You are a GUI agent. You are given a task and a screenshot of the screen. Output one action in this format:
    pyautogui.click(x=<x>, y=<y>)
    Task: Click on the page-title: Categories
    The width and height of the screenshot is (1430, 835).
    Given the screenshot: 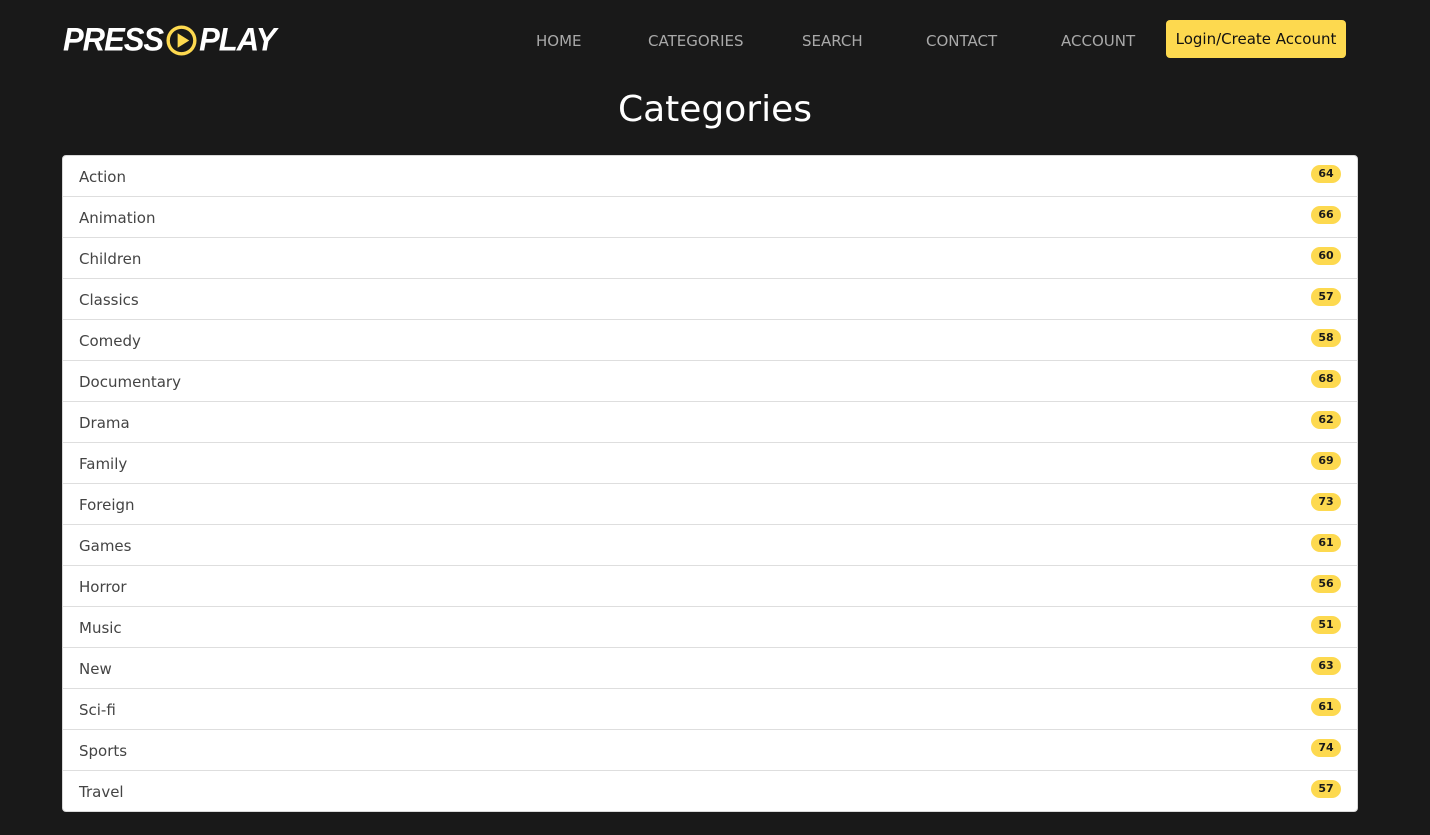 What is the action you would take?
    pyautogui.click(x=715, y=109)
    